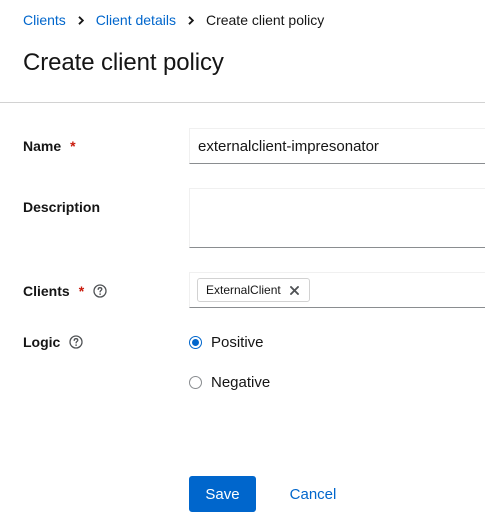 The height and width of the screenshot is (525, 485). I want to click on logic-option-label: Negative, so click(241, 382).